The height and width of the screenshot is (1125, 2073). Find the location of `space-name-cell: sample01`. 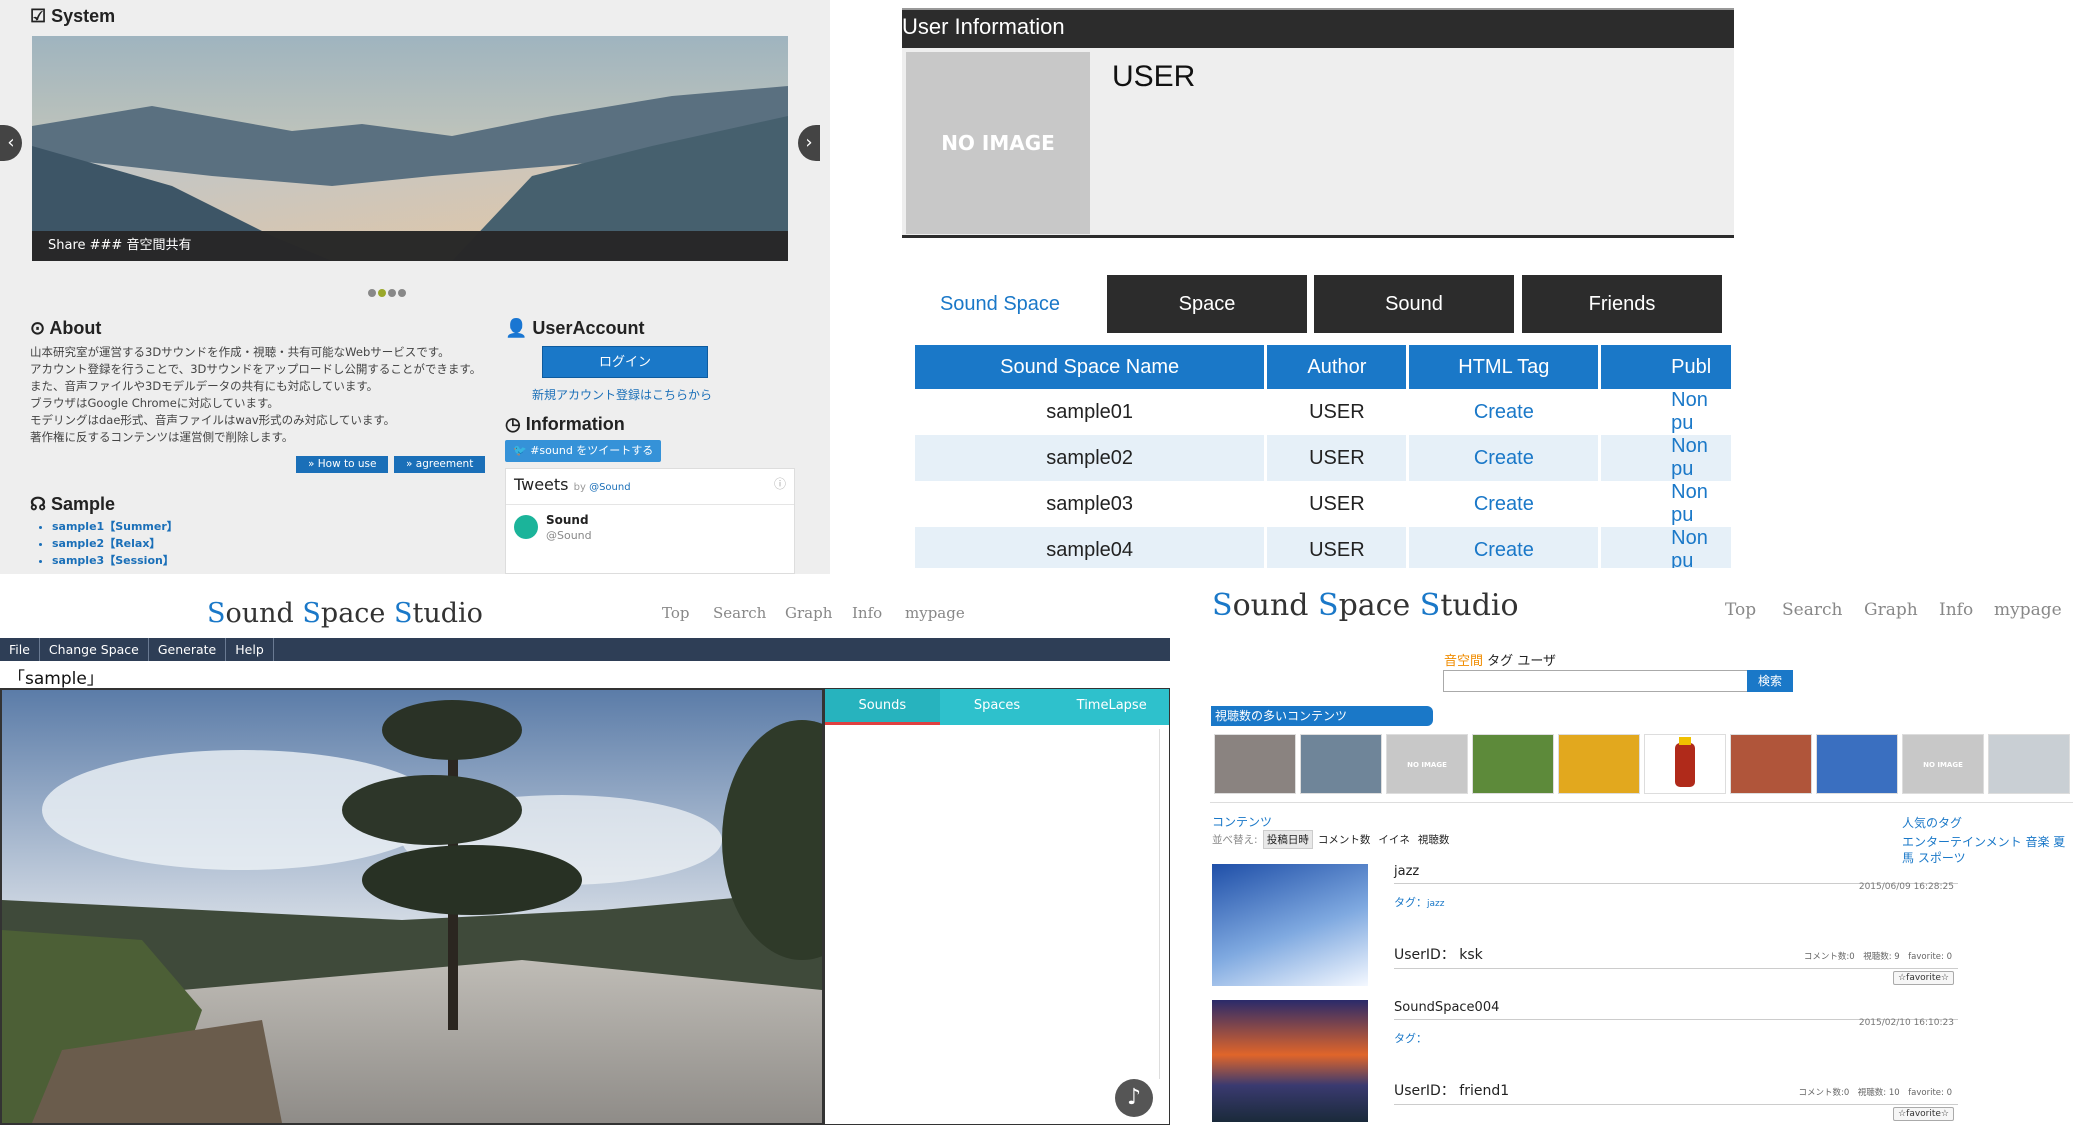

space-name-cell: sample01 is located at coordinates (1090, 411).